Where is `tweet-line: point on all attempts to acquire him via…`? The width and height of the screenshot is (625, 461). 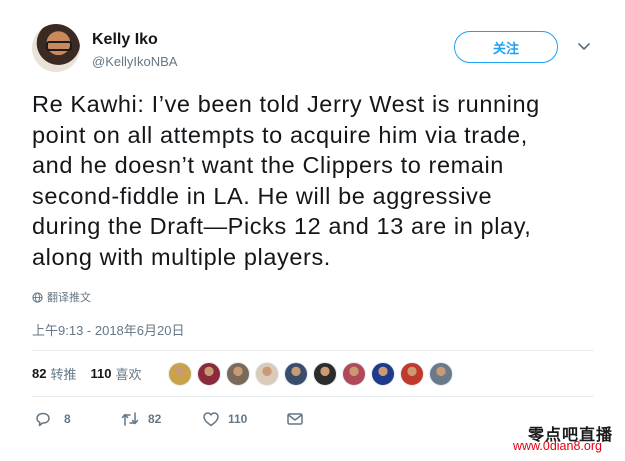
tweet-line: point on all attempts to acquire him via… is located at coordinates (280, 134).